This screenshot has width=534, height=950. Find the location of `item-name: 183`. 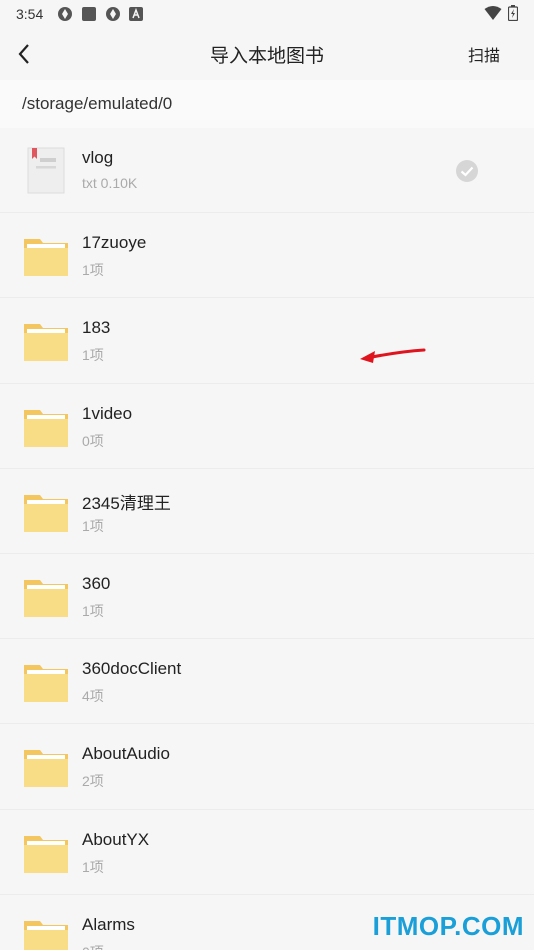

item-name: 183 is located at coordinates (96, 328).